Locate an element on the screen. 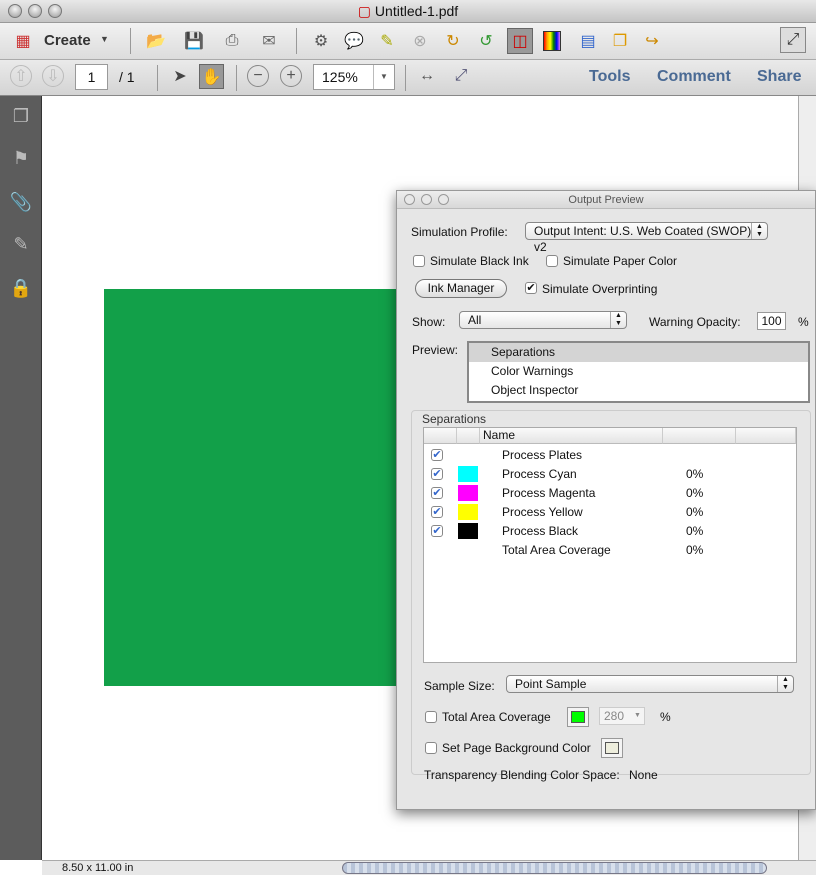 Image resolution: width=816 pixels, height=875 pixels. preflight-icon: ▤ is located at coordinates (588, 41).